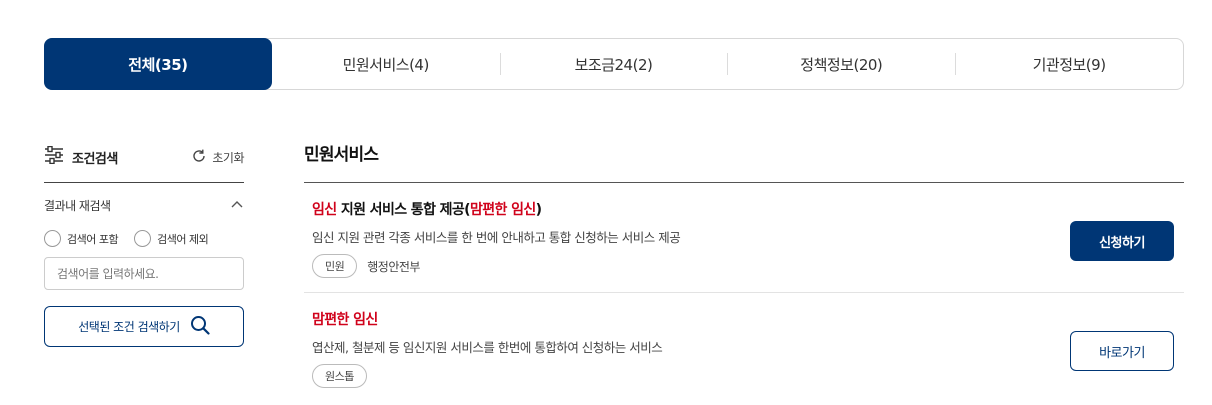 The width and height of the screenshot is (1212, 405). Describe the element at coordinates (403, 210) in the screenshot. I see `title-text: 지원 서비스 통합 제공(` at that location.